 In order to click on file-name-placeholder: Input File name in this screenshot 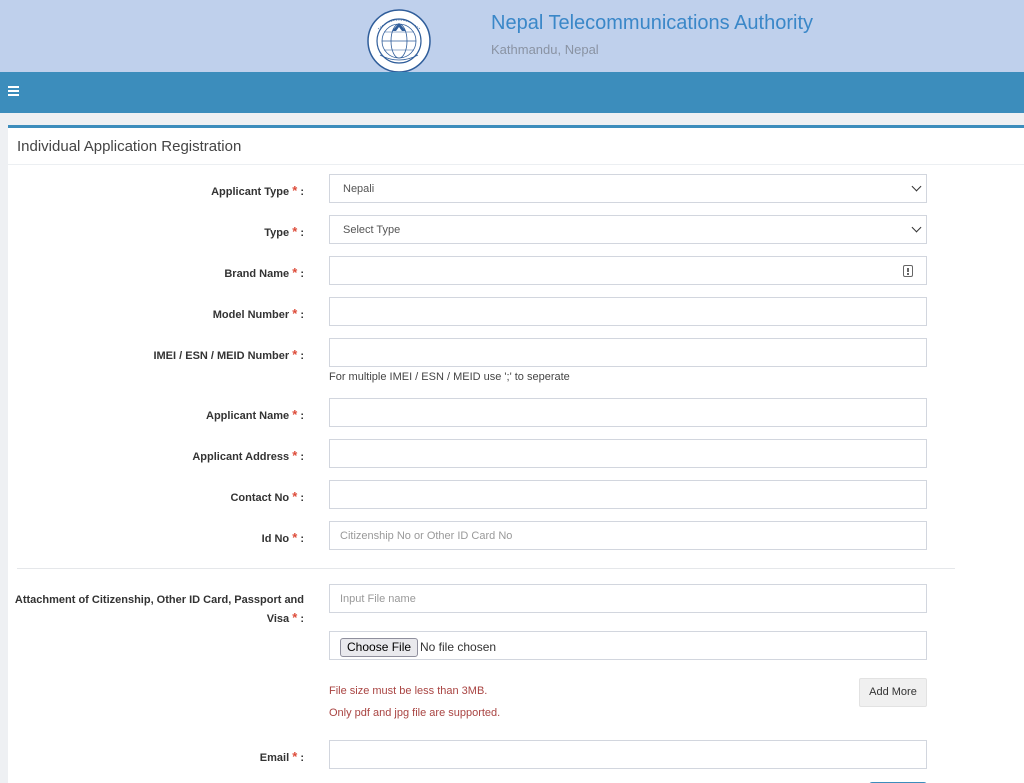, I will do `click(378, 599)`.